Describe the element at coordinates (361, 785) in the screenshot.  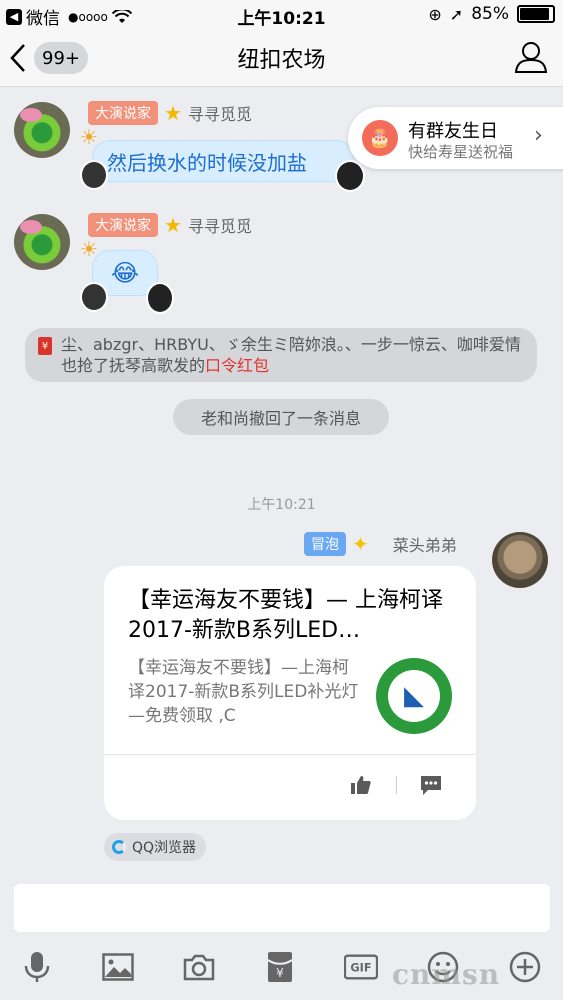
I see `thumbs-up-icon` at that location.